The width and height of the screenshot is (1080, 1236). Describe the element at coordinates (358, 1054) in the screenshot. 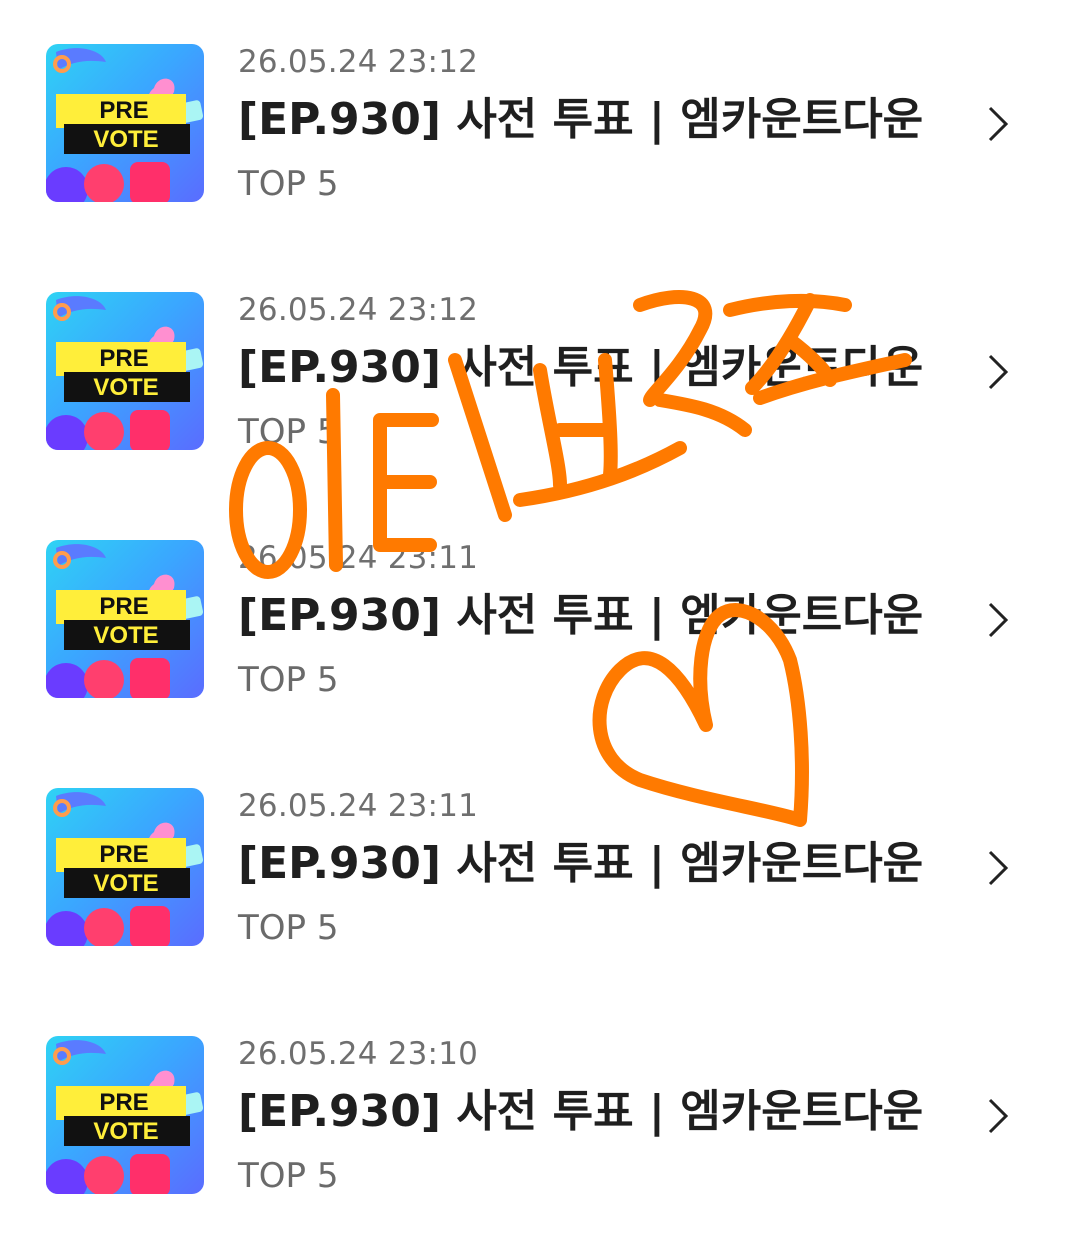

I see `item-date: 26.05.24 23:10` at that location.